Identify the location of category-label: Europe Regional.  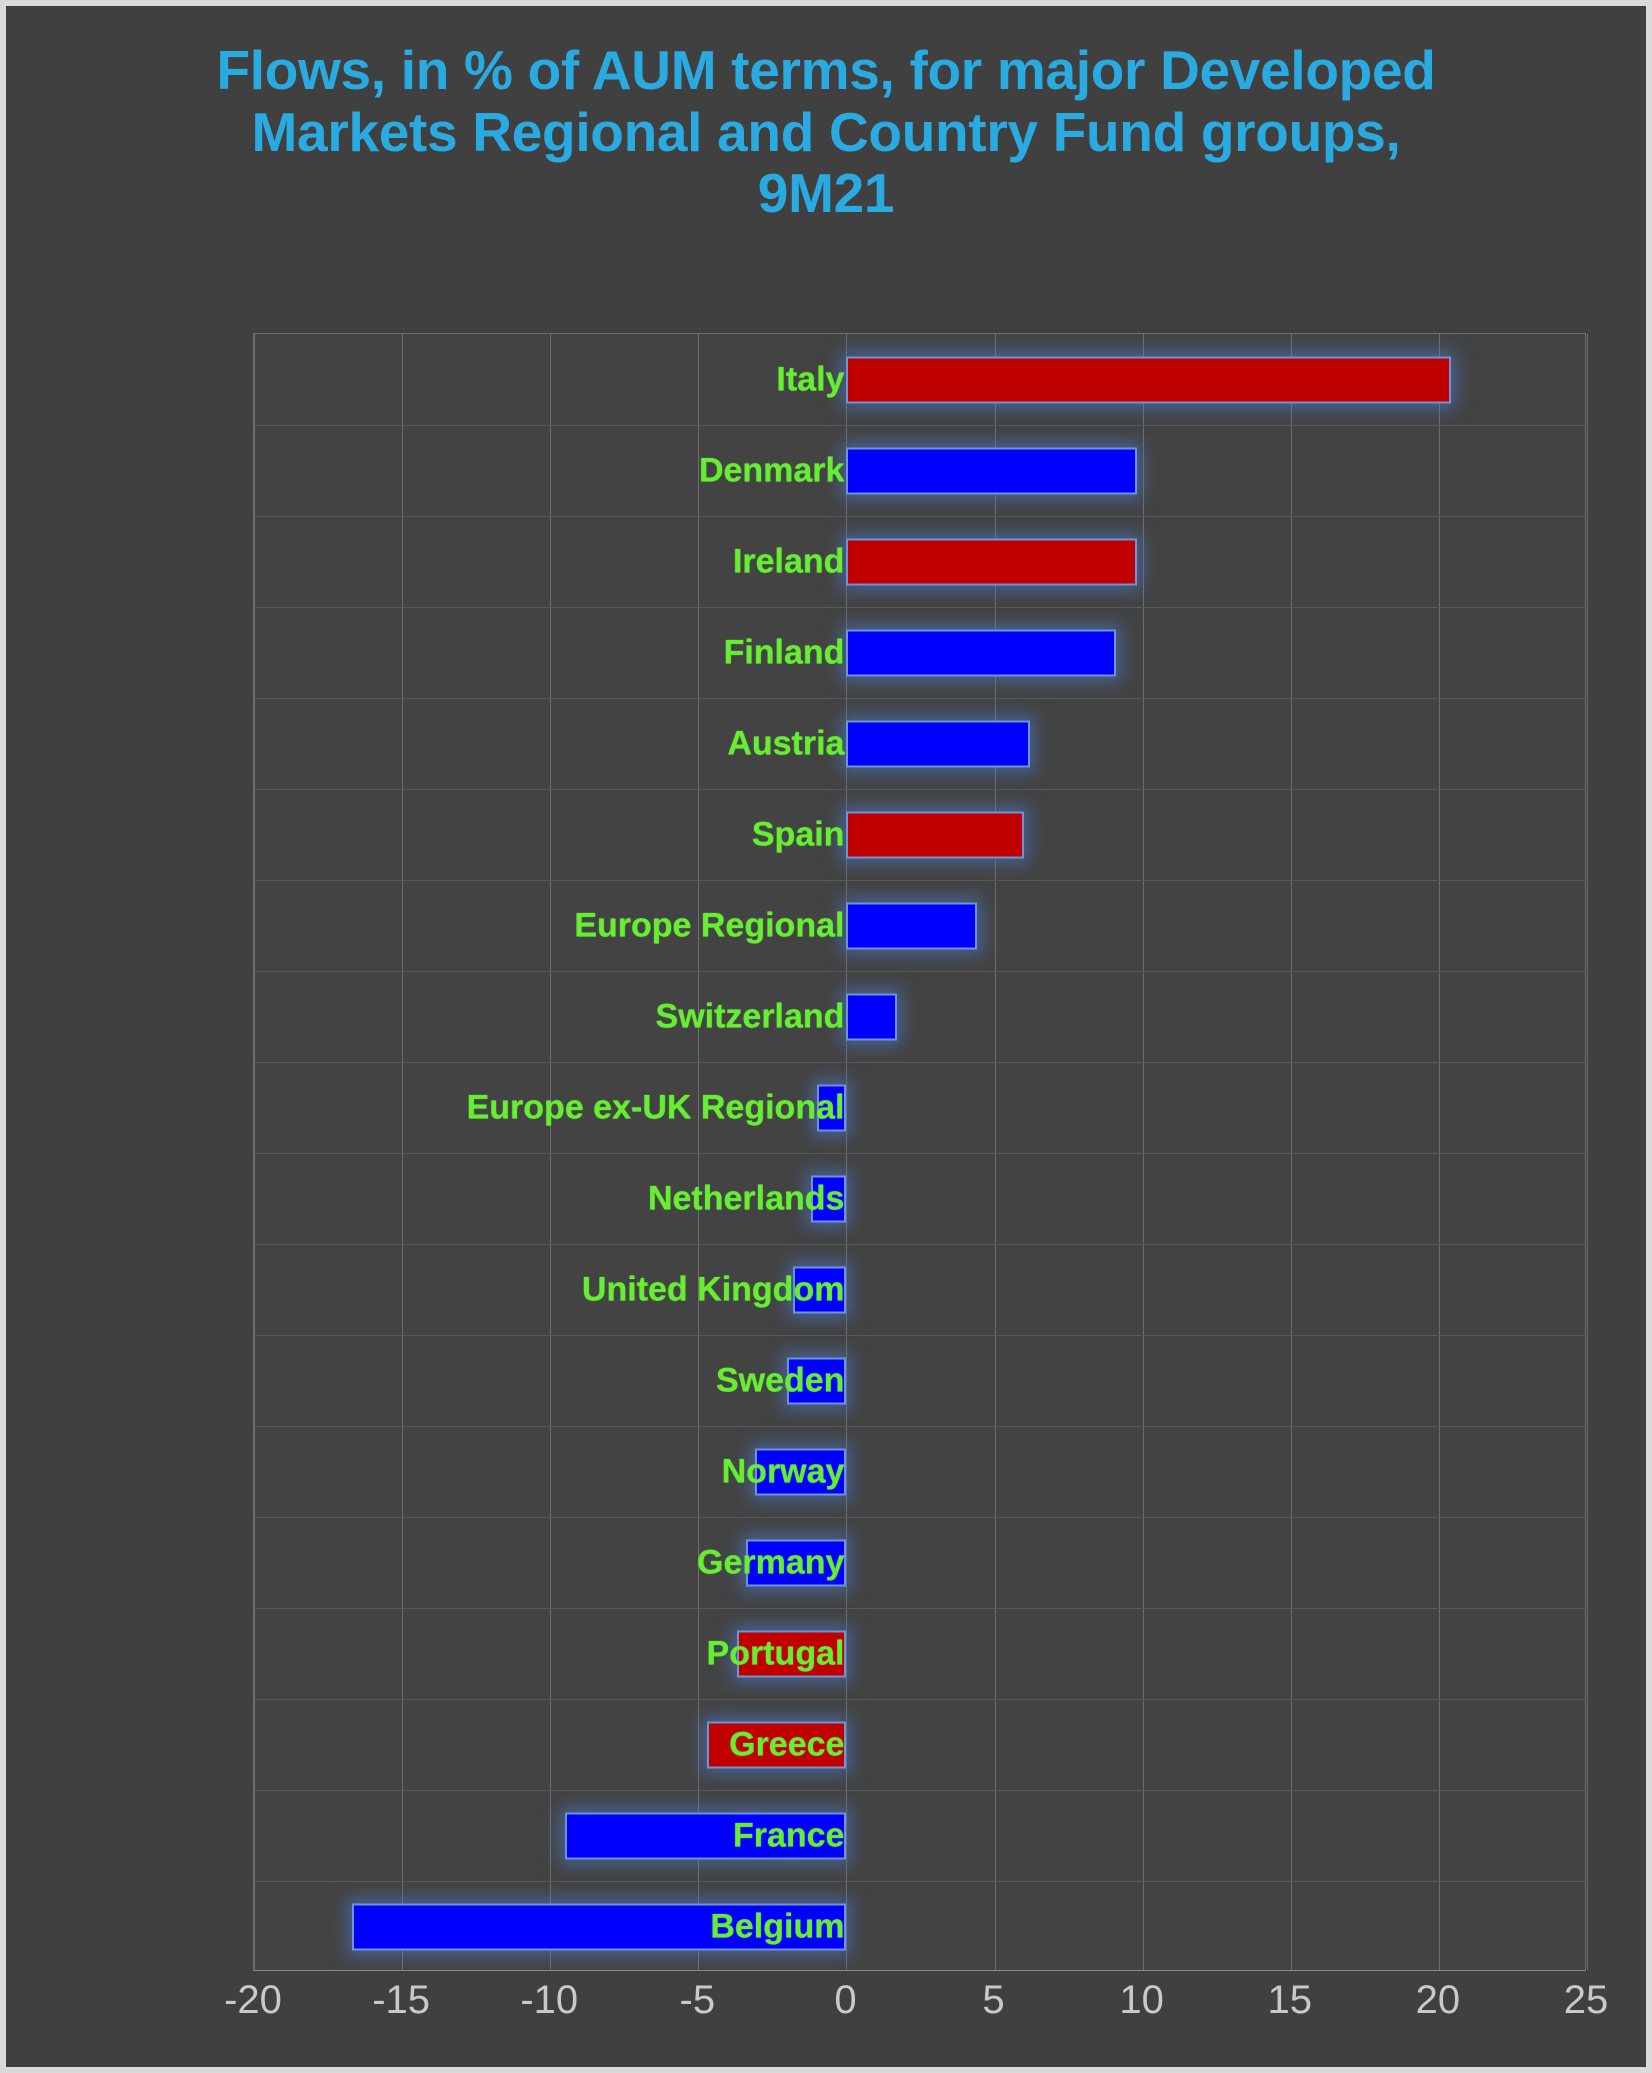
(709, 925).